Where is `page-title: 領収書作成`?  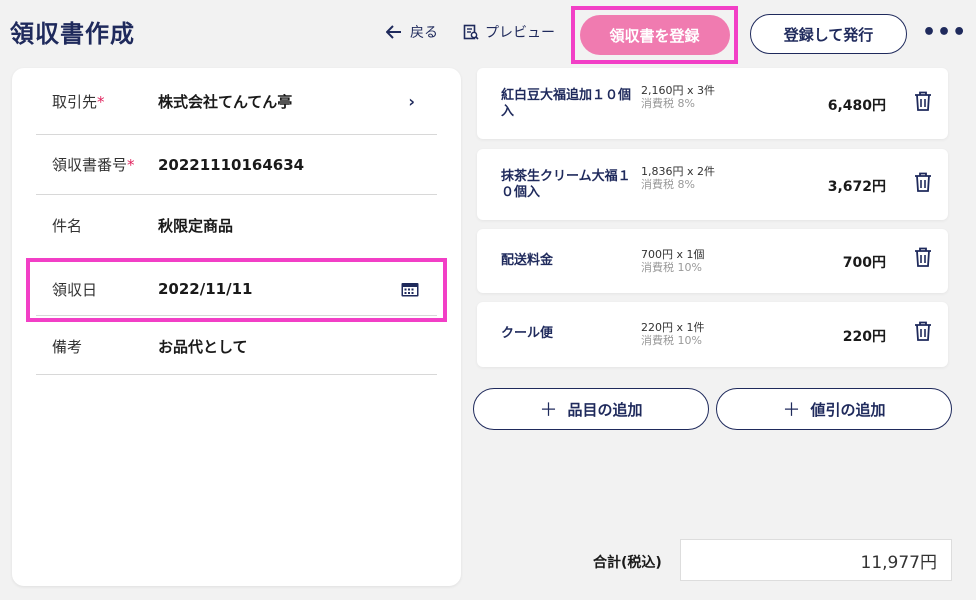
page-title: 領収書作成 is located at coordinates (72, 34).